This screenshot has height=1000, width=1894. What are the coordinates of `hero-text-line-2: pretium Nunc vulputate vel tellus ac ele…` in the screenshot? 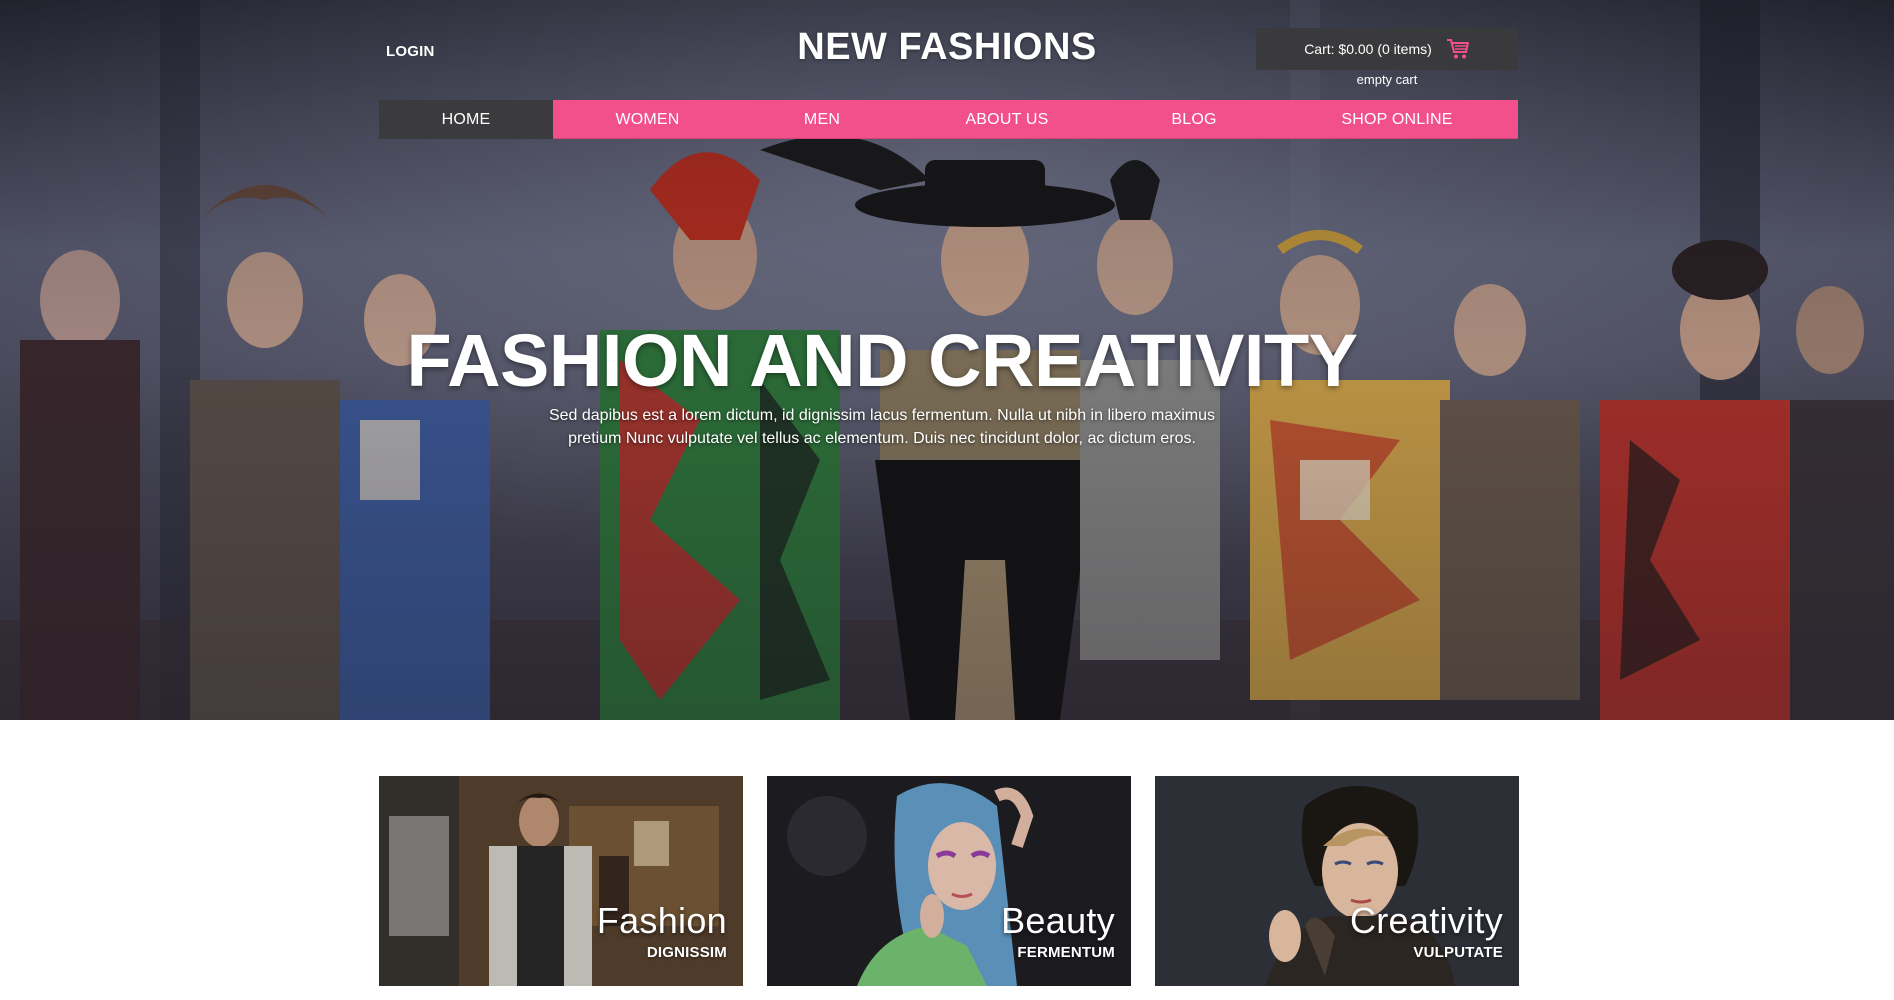 It's located at (882, 438).